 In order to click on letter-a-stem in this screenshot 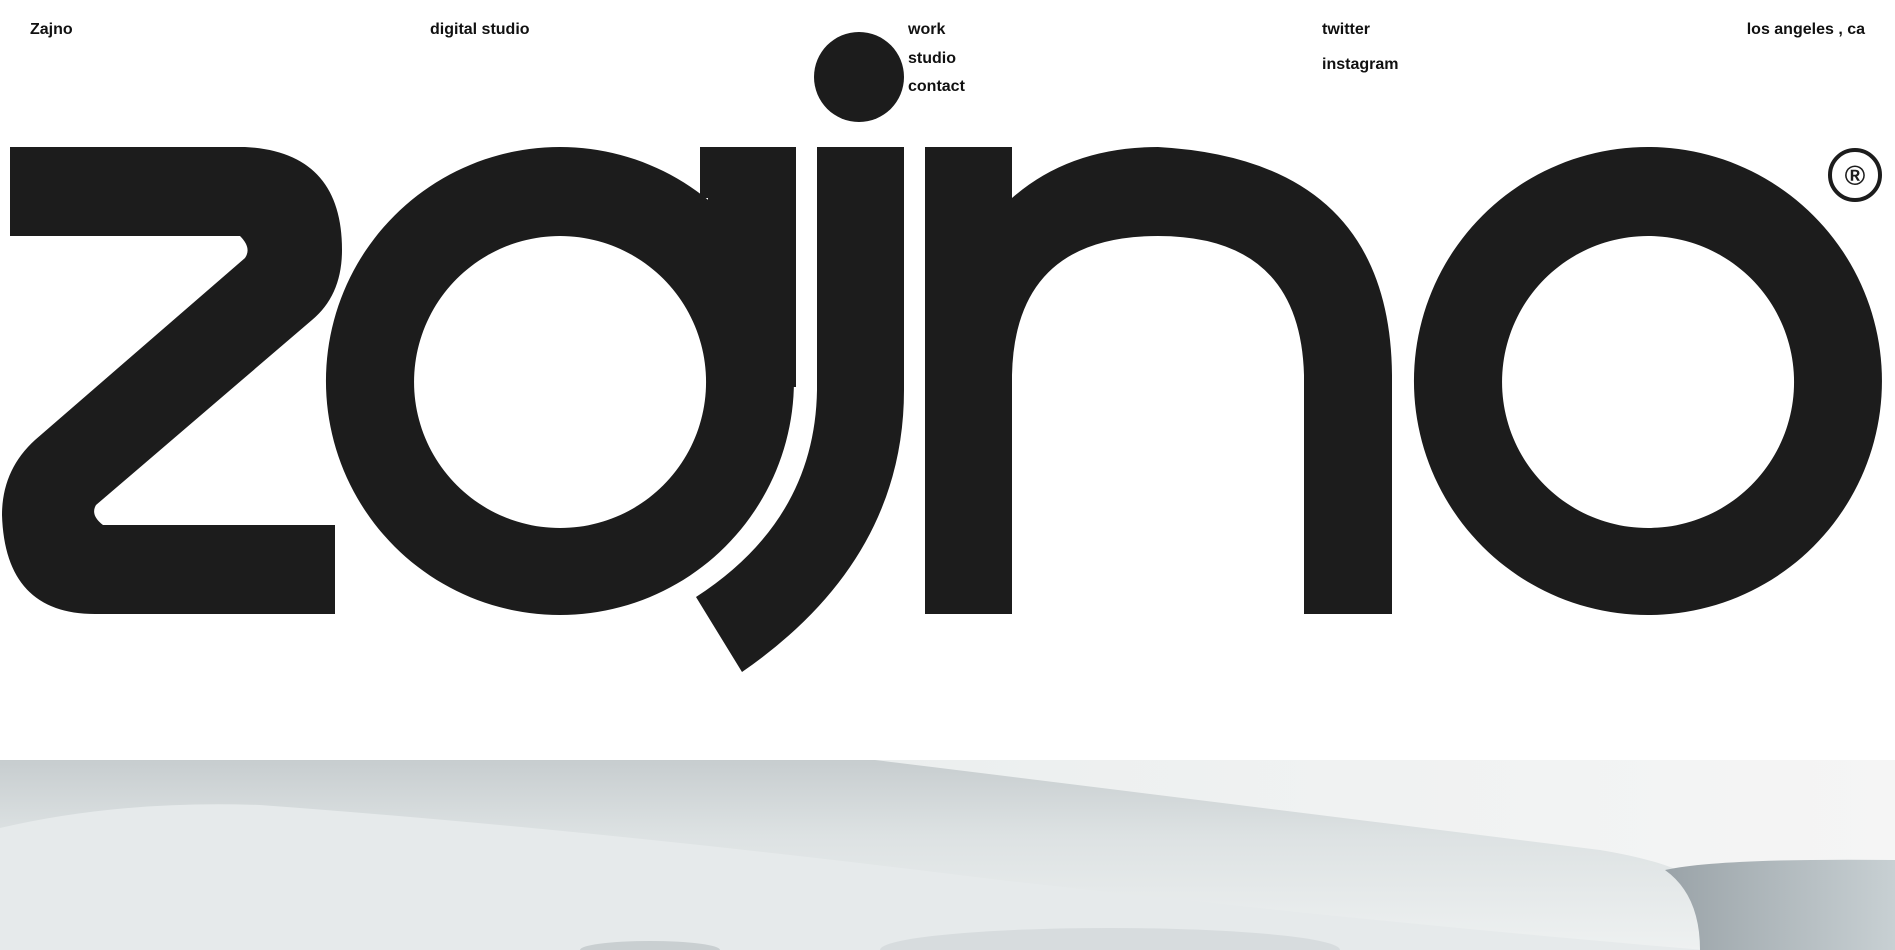, I will do `click(752, 267)`.